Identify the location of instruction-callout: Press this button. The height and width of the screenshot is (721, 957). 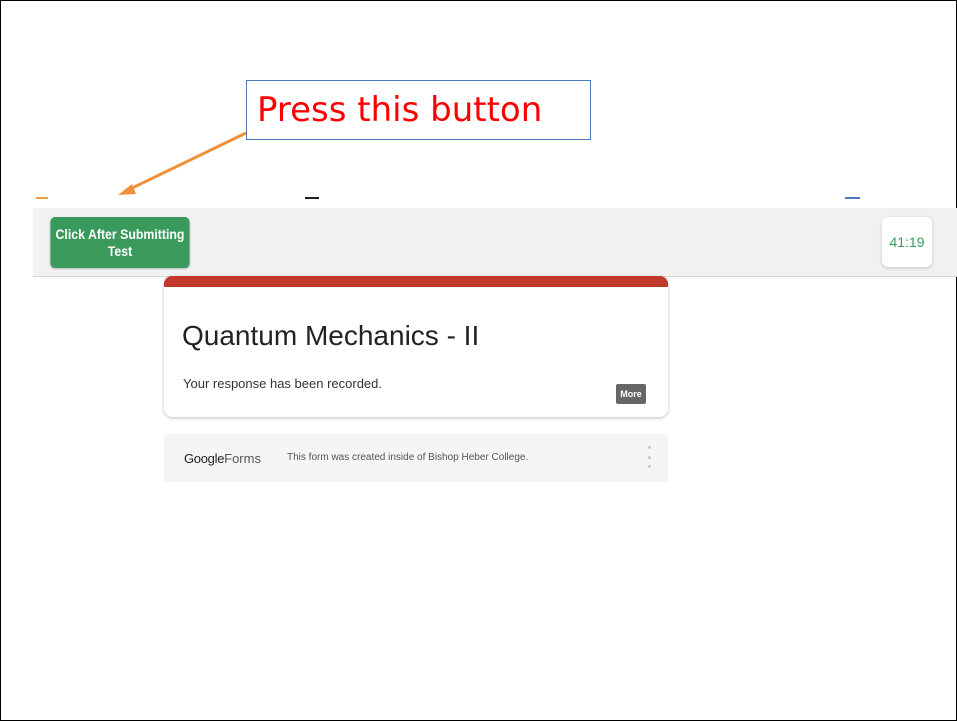
(418, 110).